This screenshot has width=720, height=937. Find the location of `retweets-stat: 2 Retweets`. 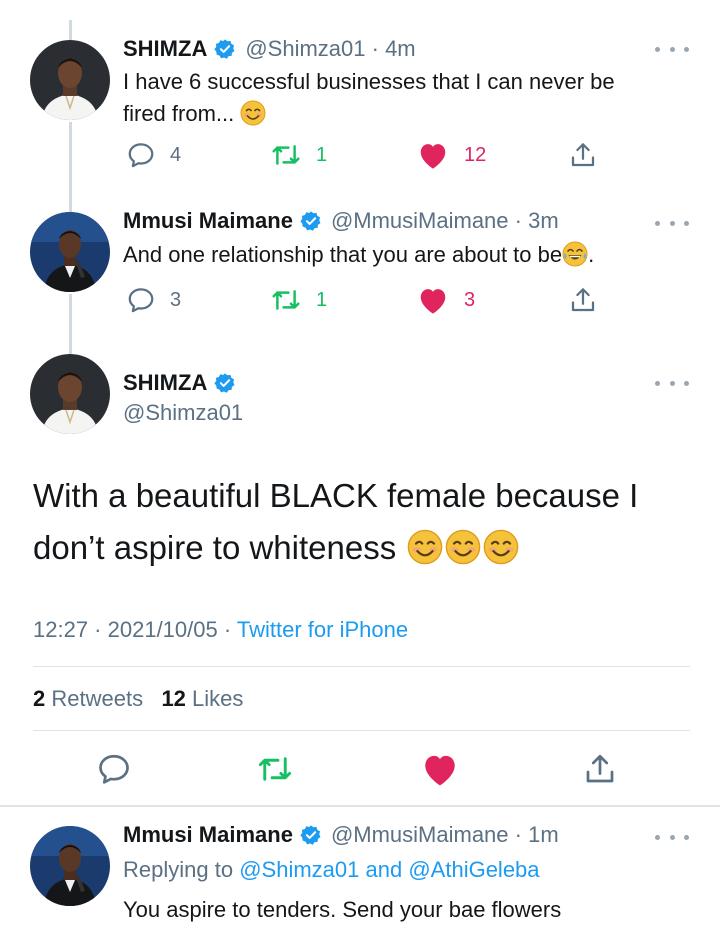

retweets-stat: 2 Retweets is located at coordinates (88, 698).